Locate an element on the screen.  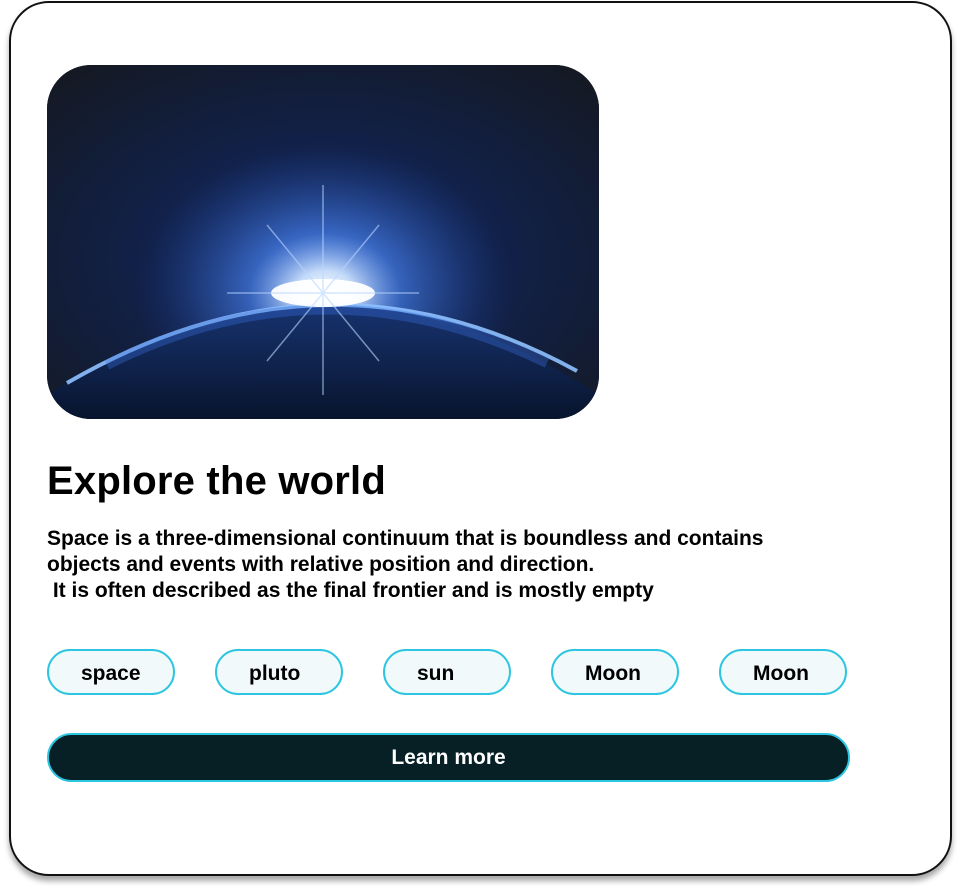
tag-label: space is located at coordinates (111, 673).